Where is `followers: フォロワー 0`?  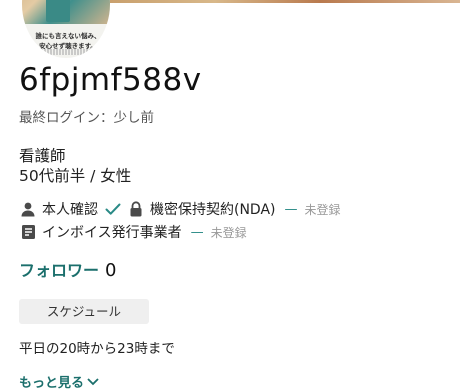
followers: フォロワー 0 is located at coordinates (67, 269).